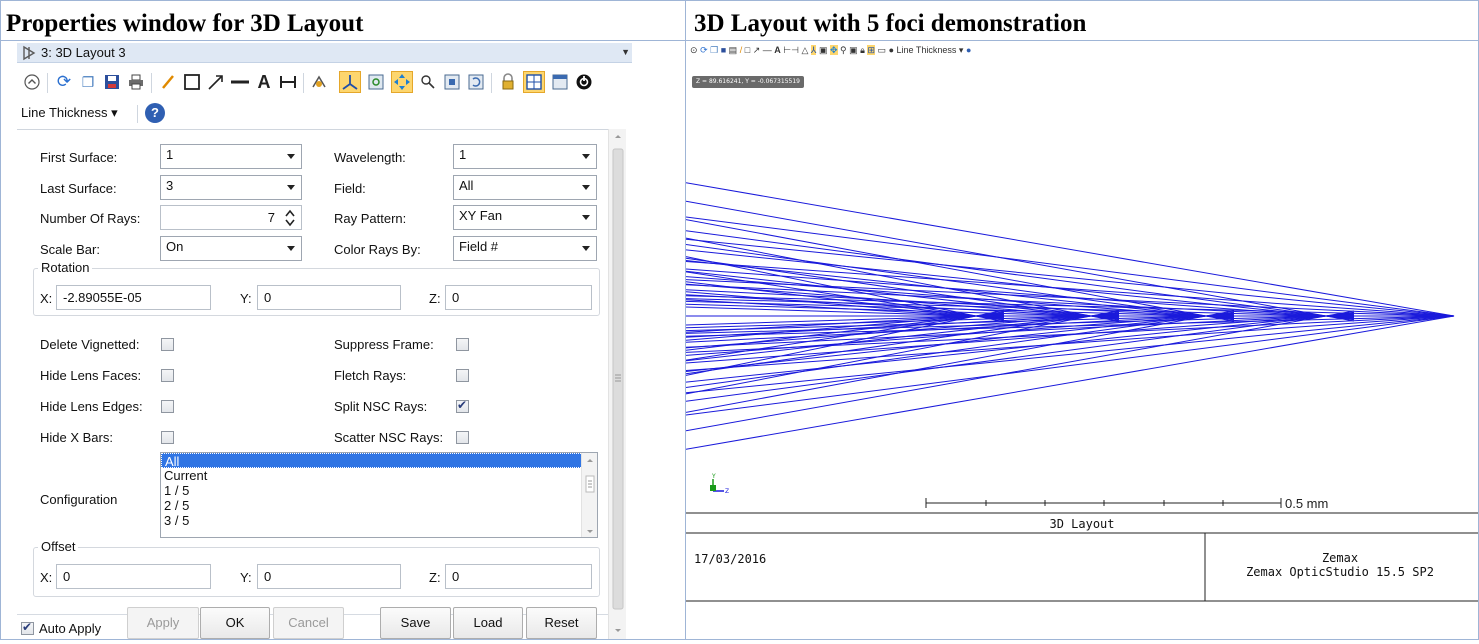  I want to click on save-button: Save, so click(415, 623).